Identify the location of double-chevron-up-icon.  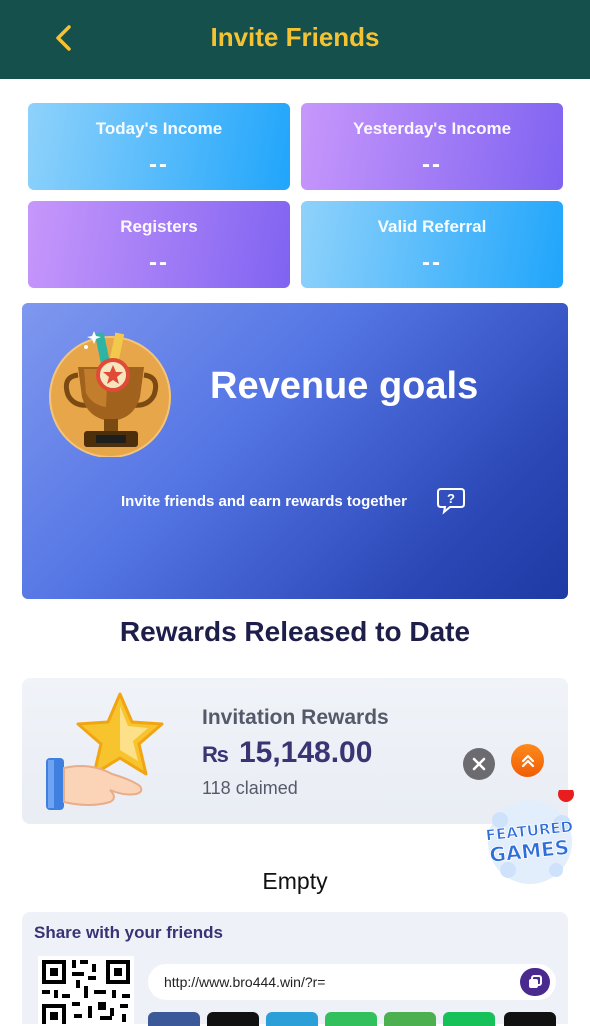
(527, 760).